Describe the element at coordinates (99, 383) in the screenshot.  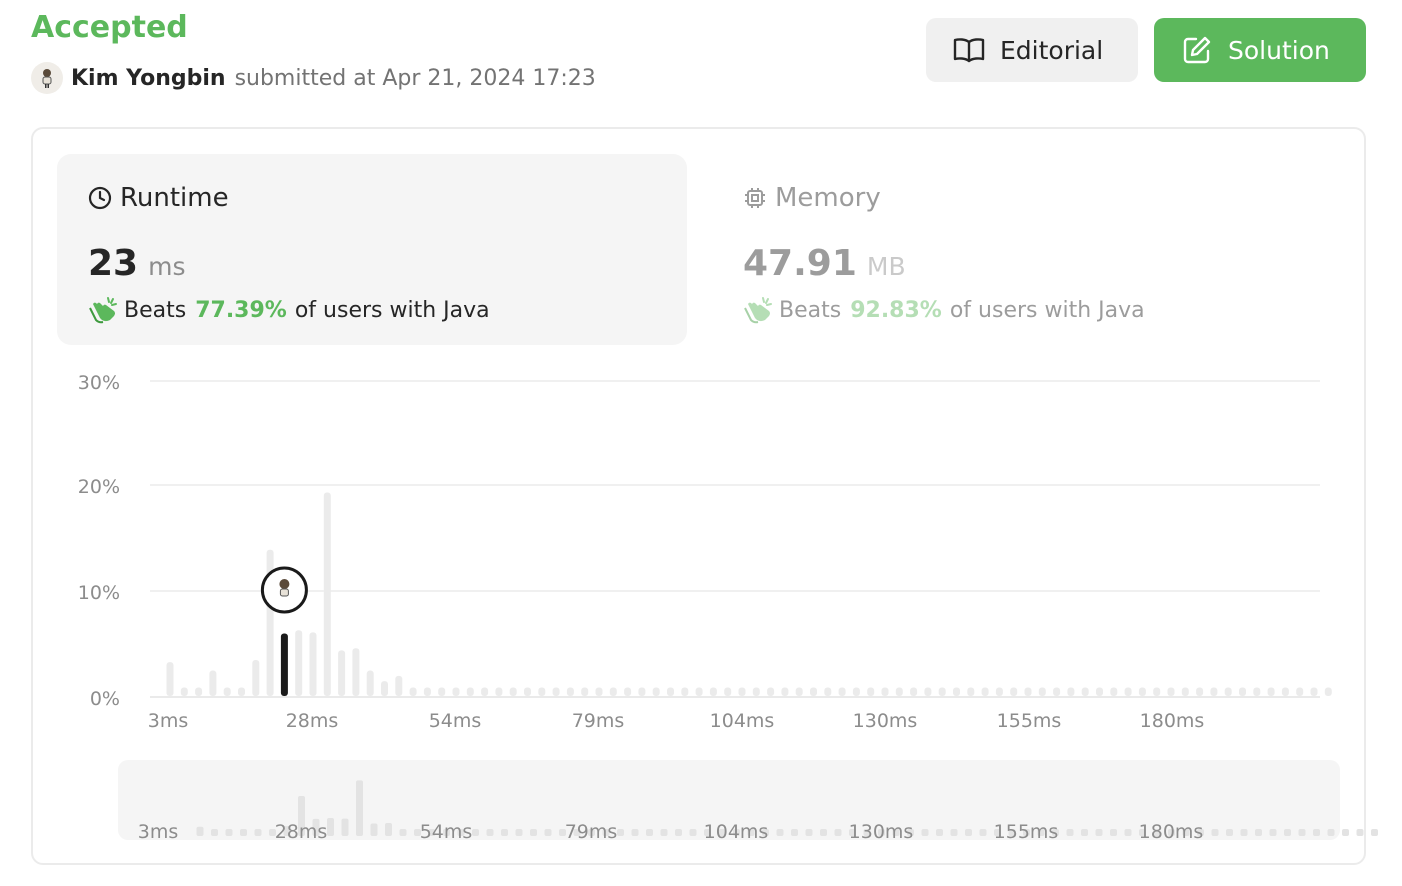
I see `y-tick-label: 30%` at that location.